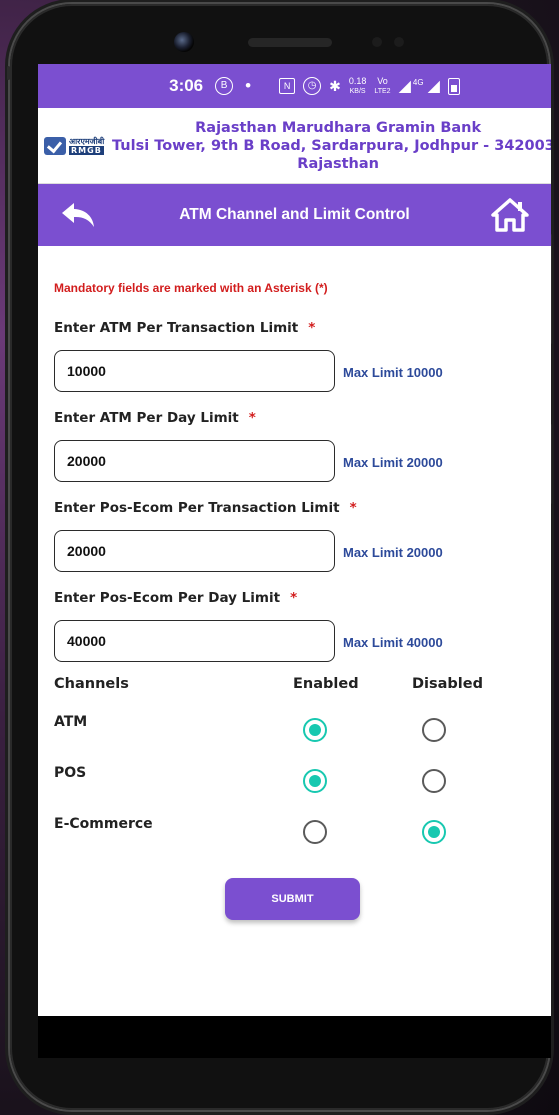 The width and height of the screenshot is (559, 1115). Describe the element at coordinates (447, 684) in the screenshot. I see `disabled-header: Disabled` at that location.